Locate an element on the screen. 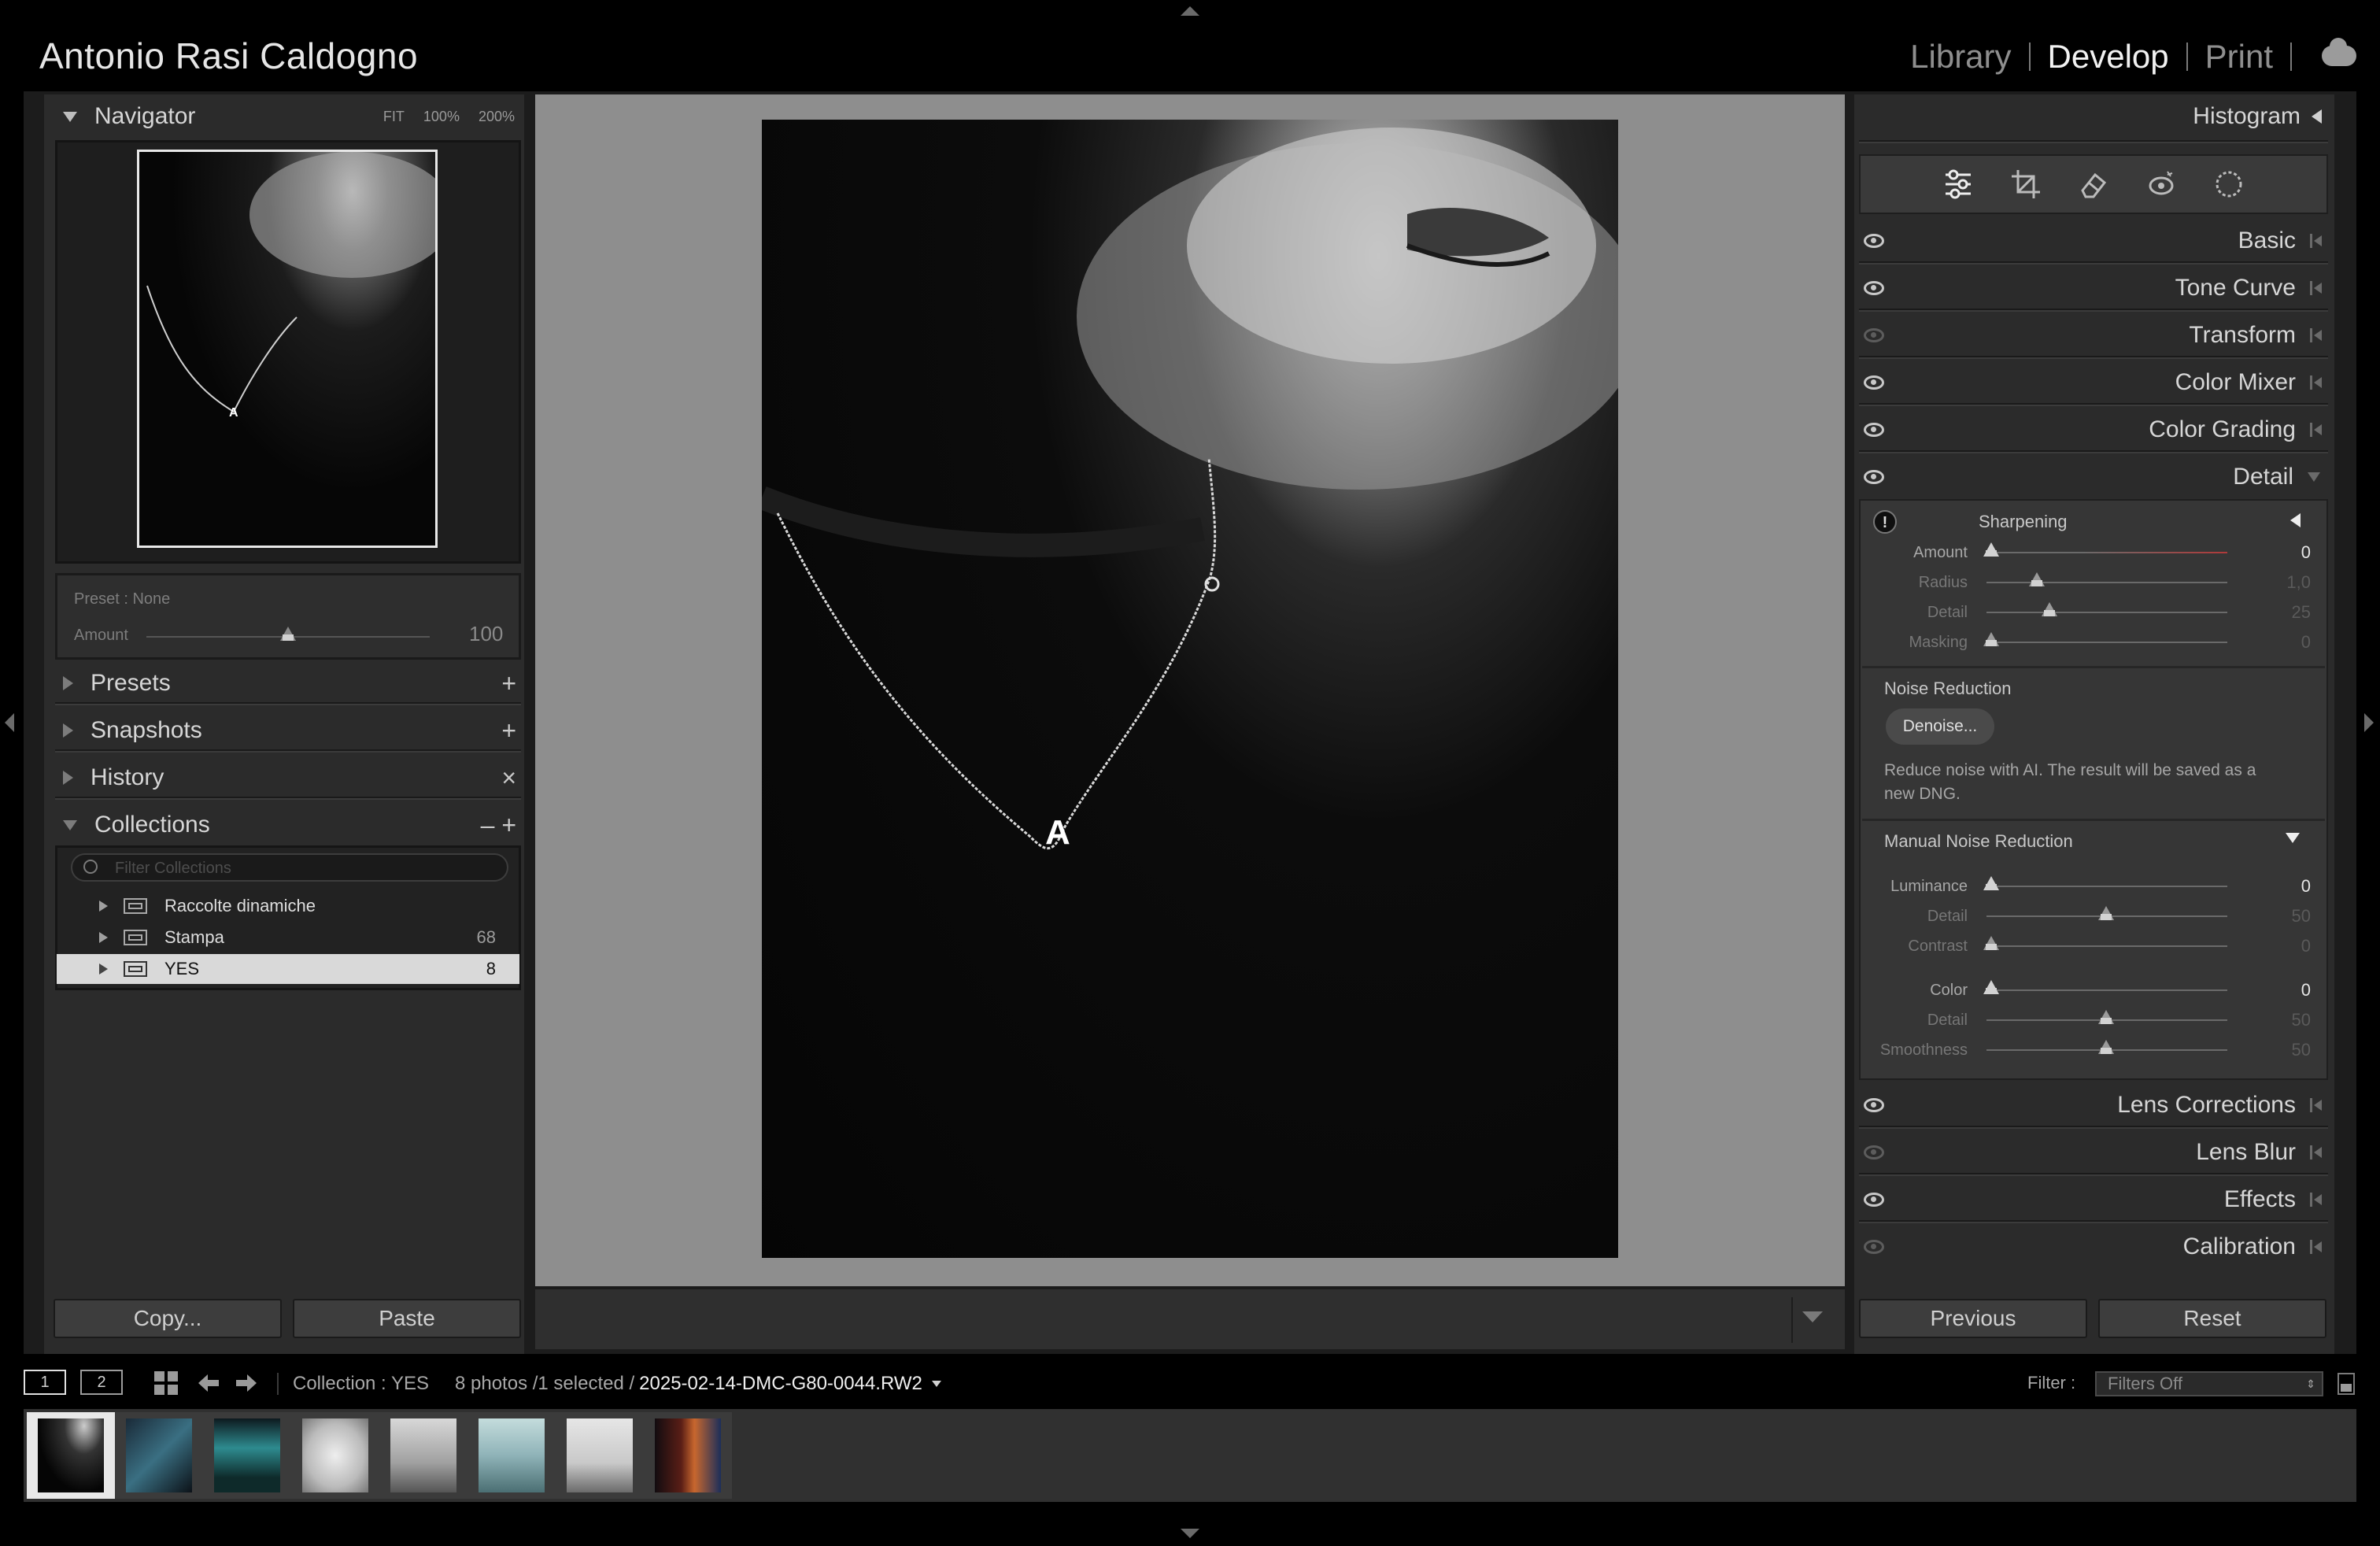 The width and height of the screenshot is (2380, 1546). sharpening-radius-slider: Radius 1,0 is located at coordinates (2086, 582).